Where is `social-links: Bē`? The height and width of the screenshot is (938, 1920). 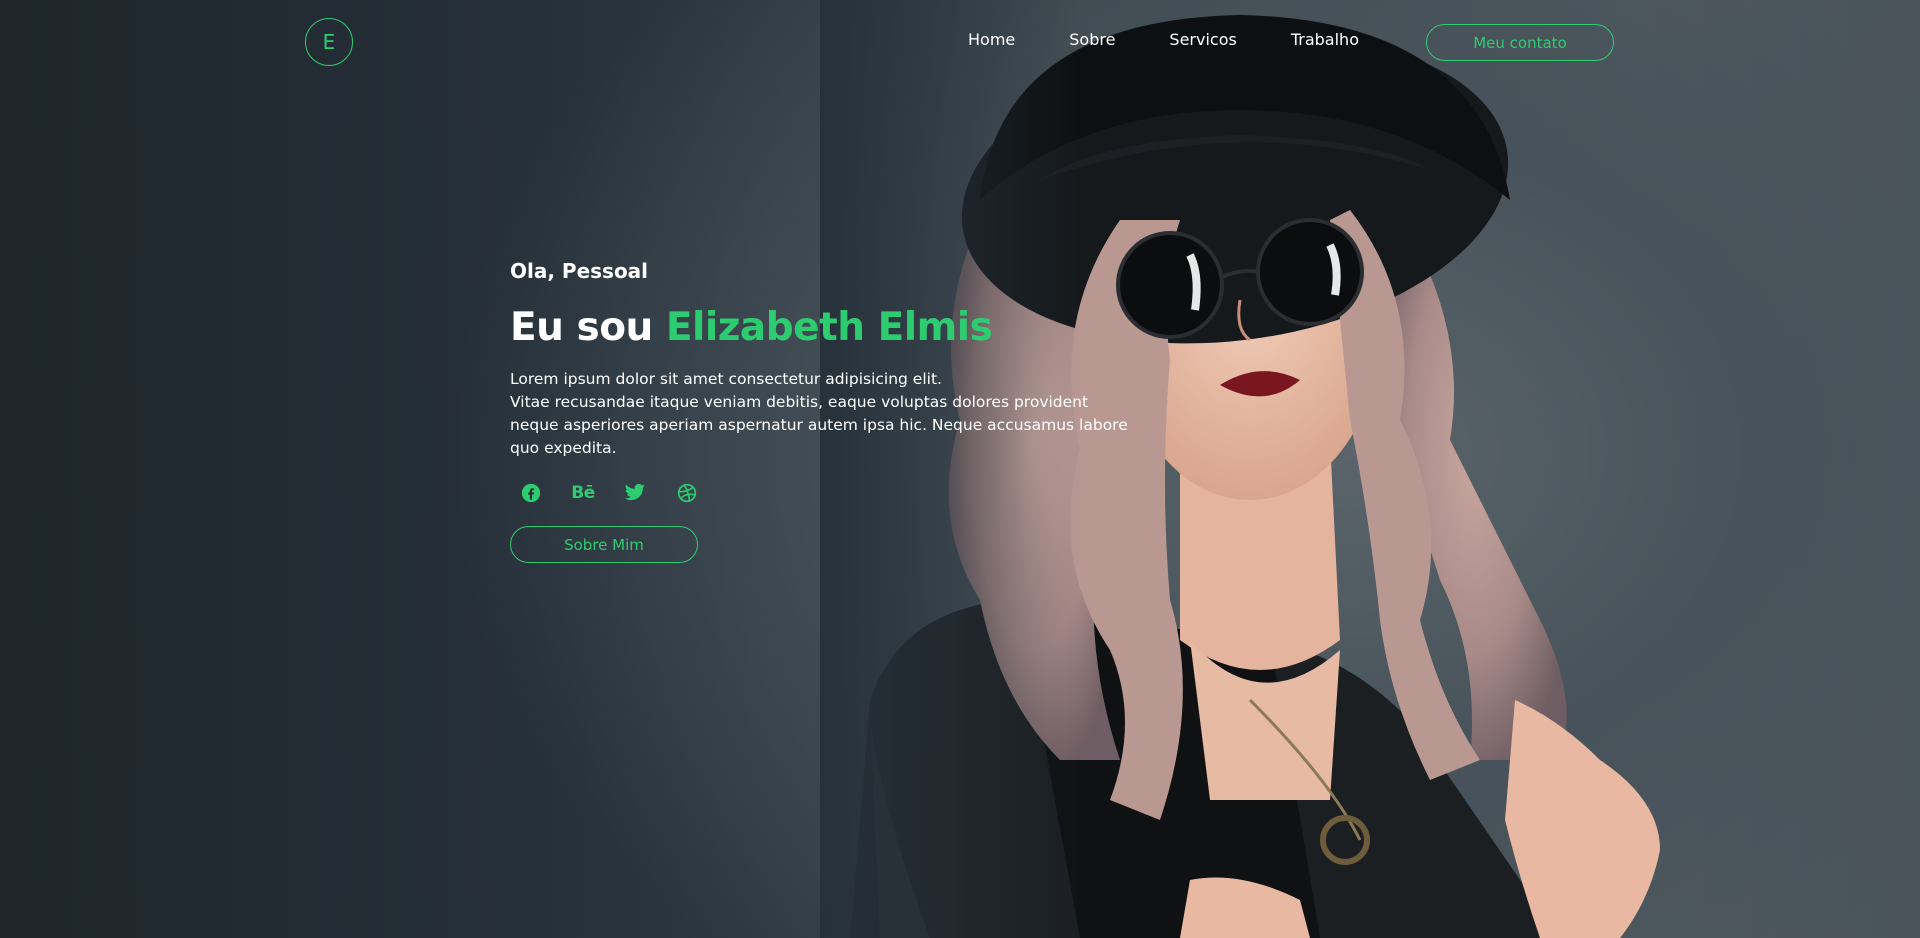 social-links: Bē is located at coordinates (835, 493).